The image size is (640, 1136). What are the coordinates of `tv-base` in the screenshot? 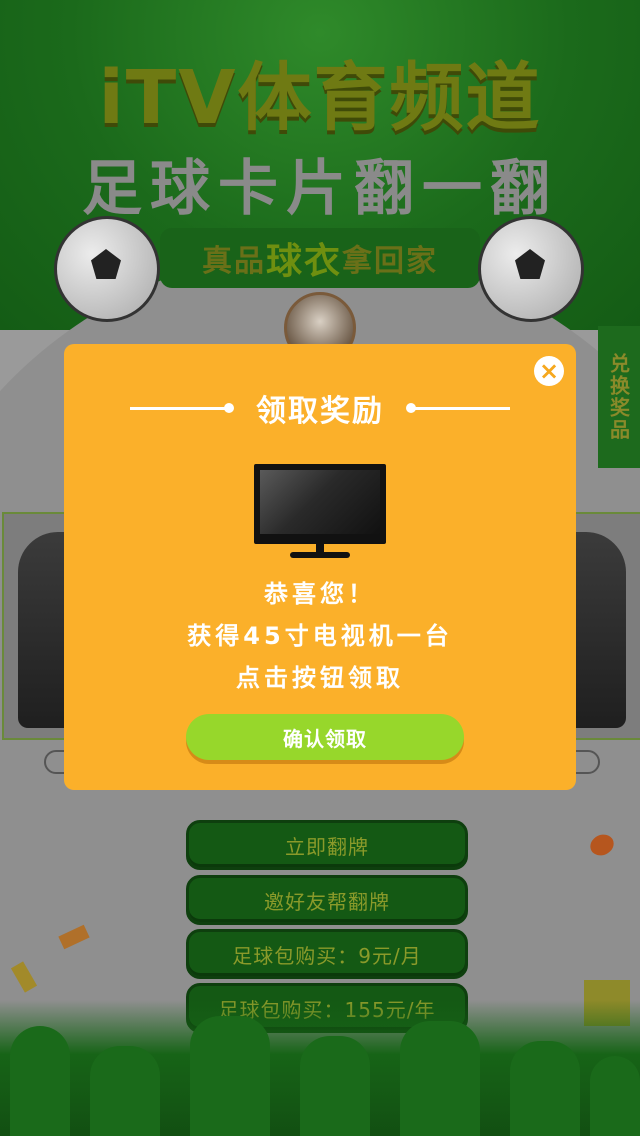 It's located at (320, 555).